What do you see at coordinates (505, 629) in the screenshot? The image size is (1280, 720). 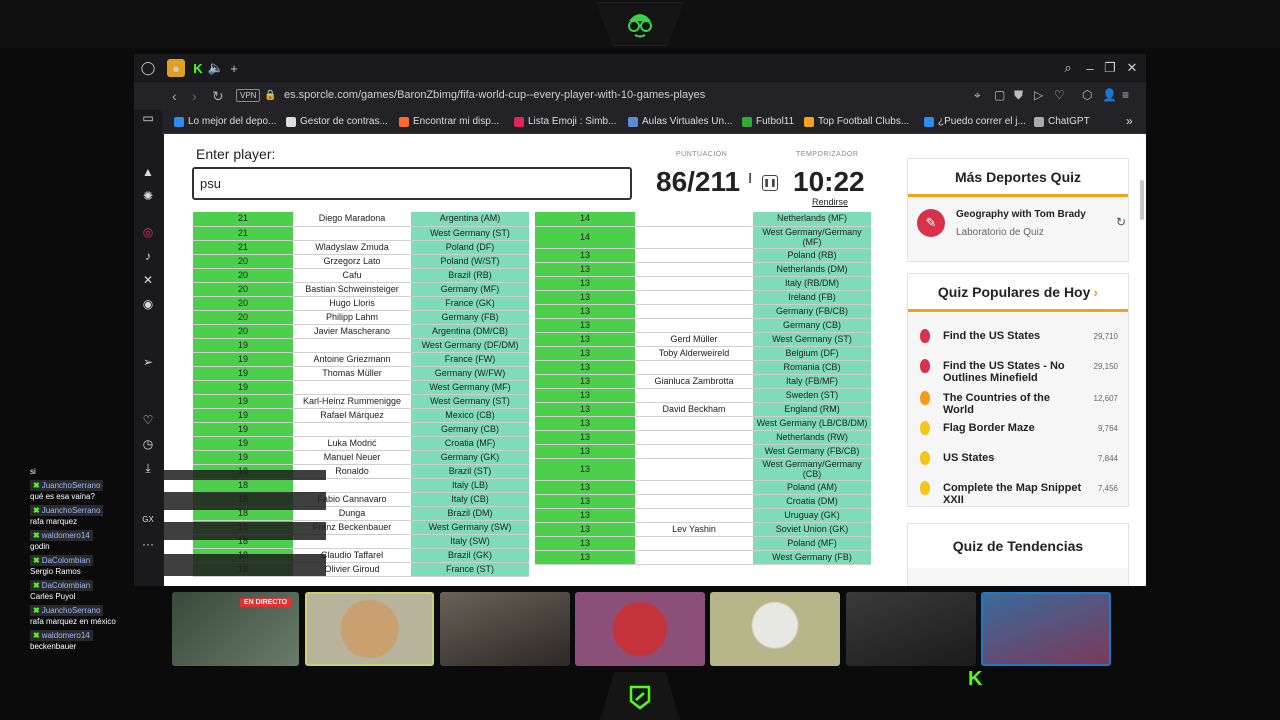 I see `guest-cam-hat` at bounding box center [505, 629].